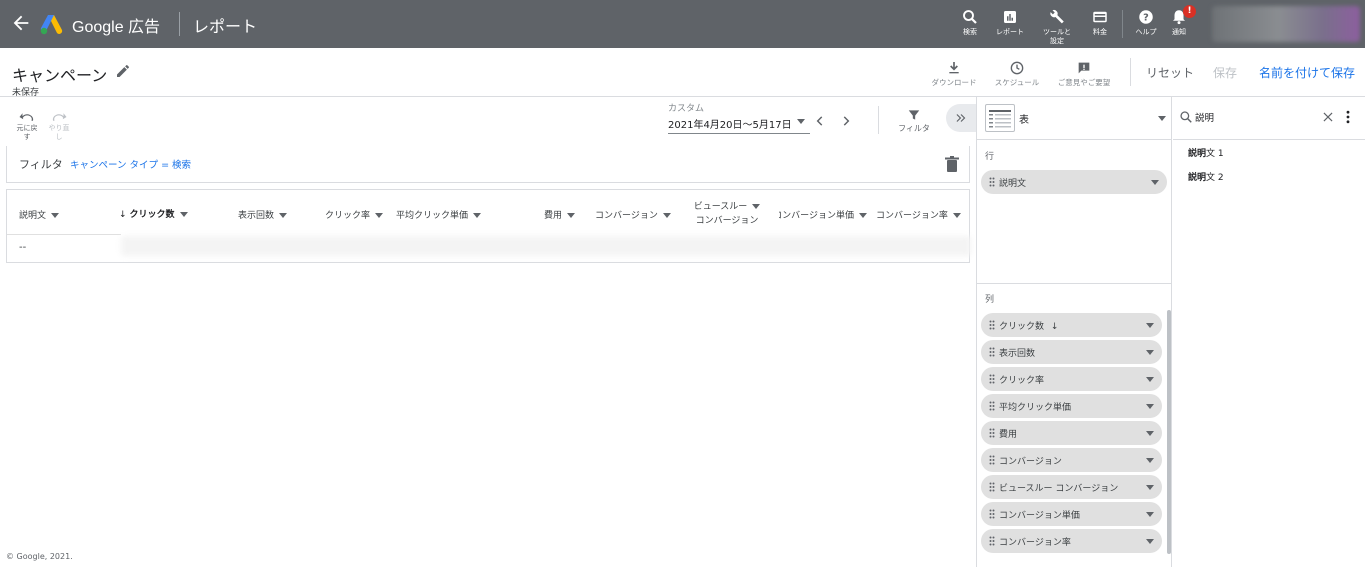  What do you see at coordinates (914, 121) in the screenshot?
I see `filter-button: フィルタ` at bounding box center [914, 121].